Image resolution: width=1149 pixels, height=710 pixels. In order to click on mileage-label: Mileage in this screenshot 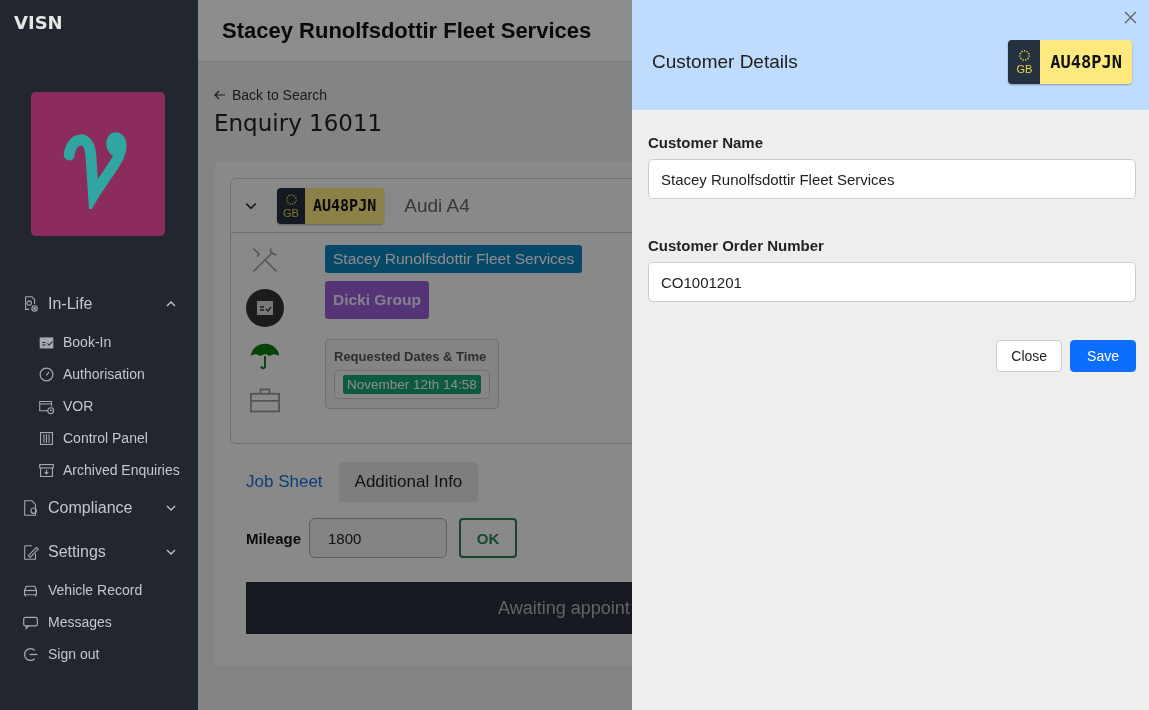, I will do `click(274, 538)`.